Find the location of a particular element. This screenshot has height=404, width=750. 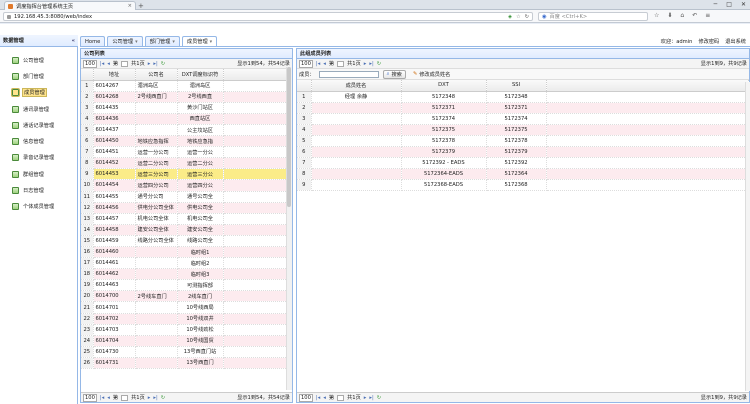

table-row: 19 6014463 可测指挥部 is located at coordinates (186, 285).